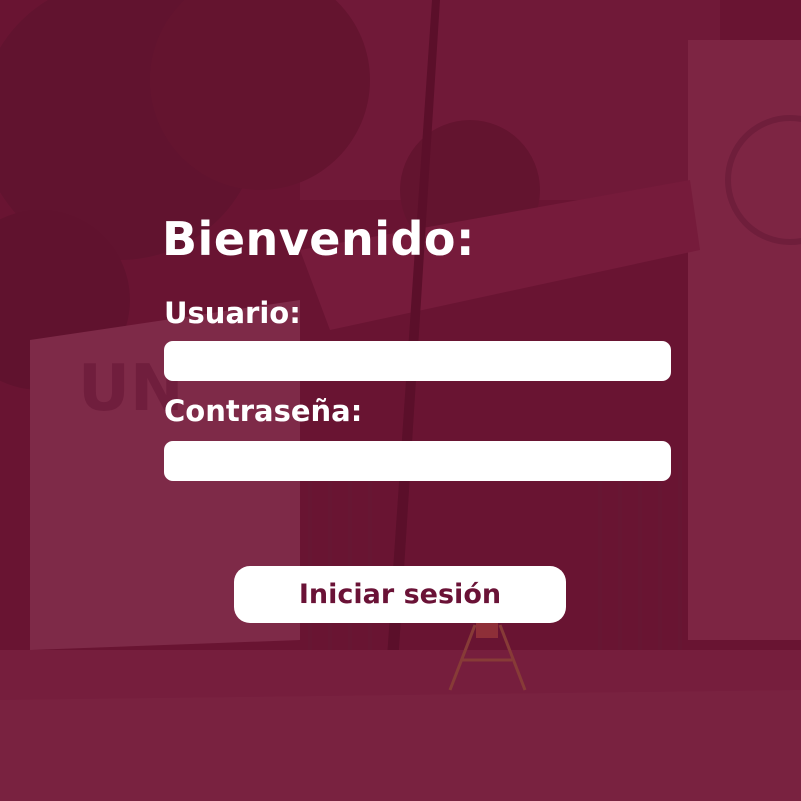  I want to click on username-input, so click(417, 361).